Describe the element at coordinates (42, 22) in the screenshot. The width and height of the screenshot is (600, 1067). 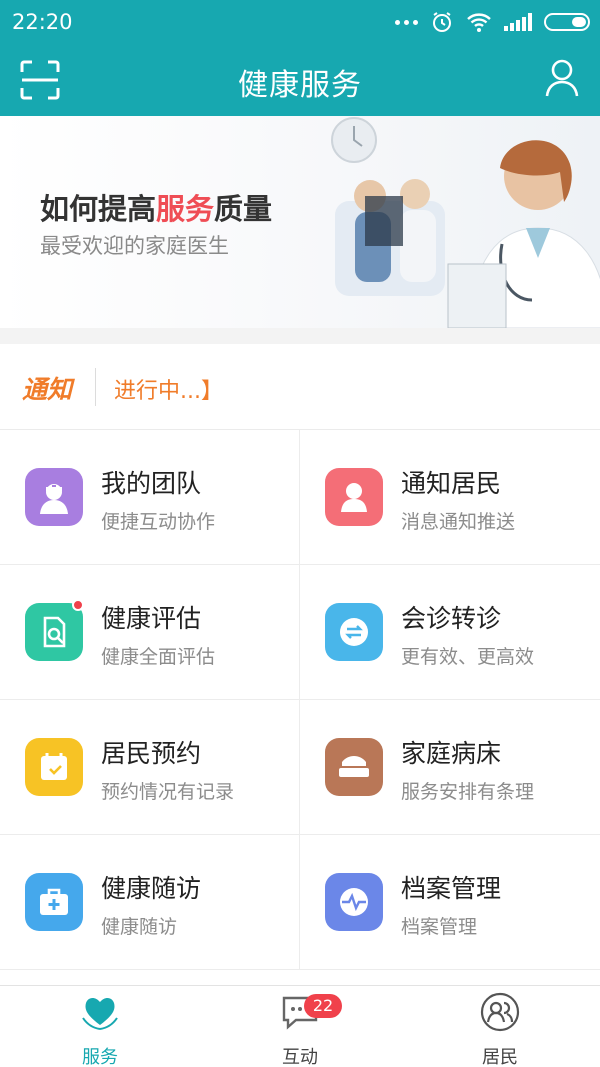
I see `status-time: 22:20` at that location.